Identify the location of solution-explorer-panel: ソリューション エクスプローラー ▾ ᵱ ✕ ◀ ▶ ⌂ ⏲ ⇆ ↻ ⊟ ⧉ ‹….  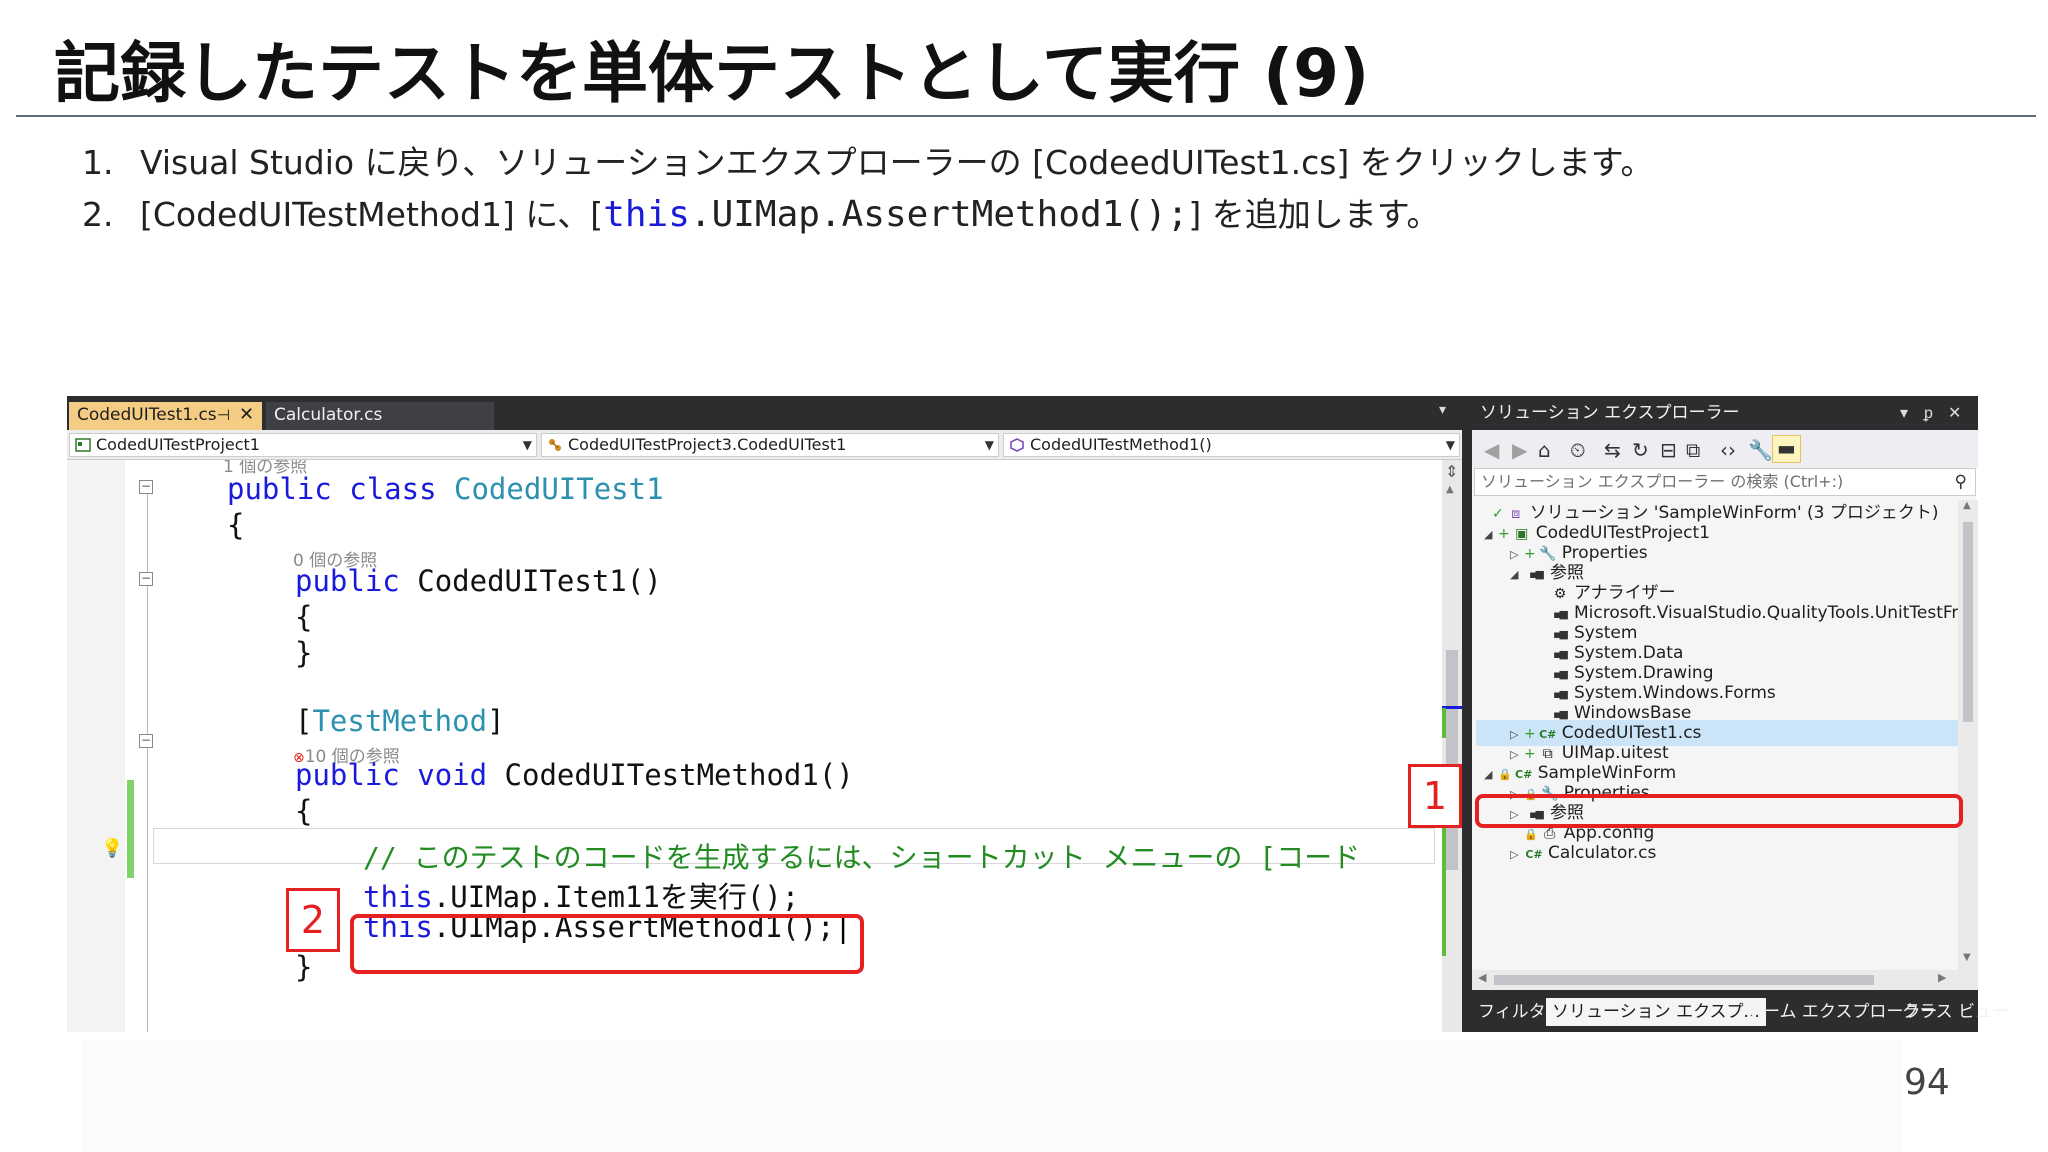
(1739, 714).